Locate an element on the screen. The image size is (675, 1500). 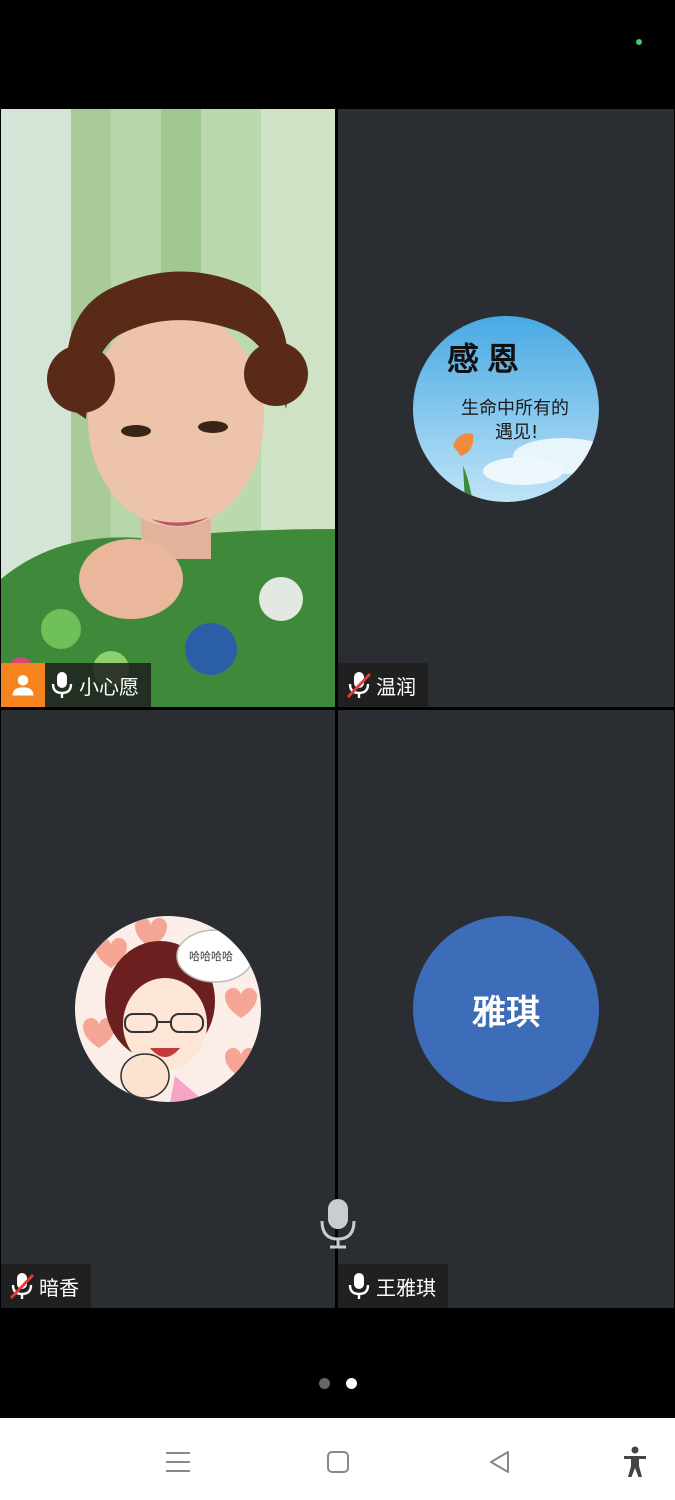
avatar-title-text: 感恩 is located at coordinates (487, 359).